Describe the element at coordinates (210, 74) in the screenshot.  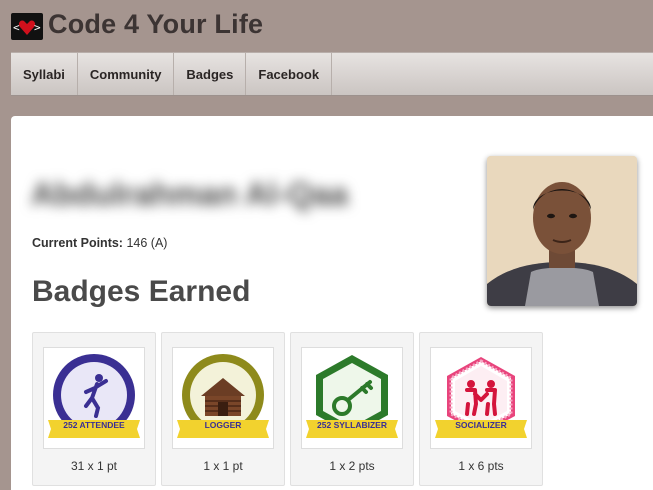
I see `nav-item-badges: Badges` at that location.